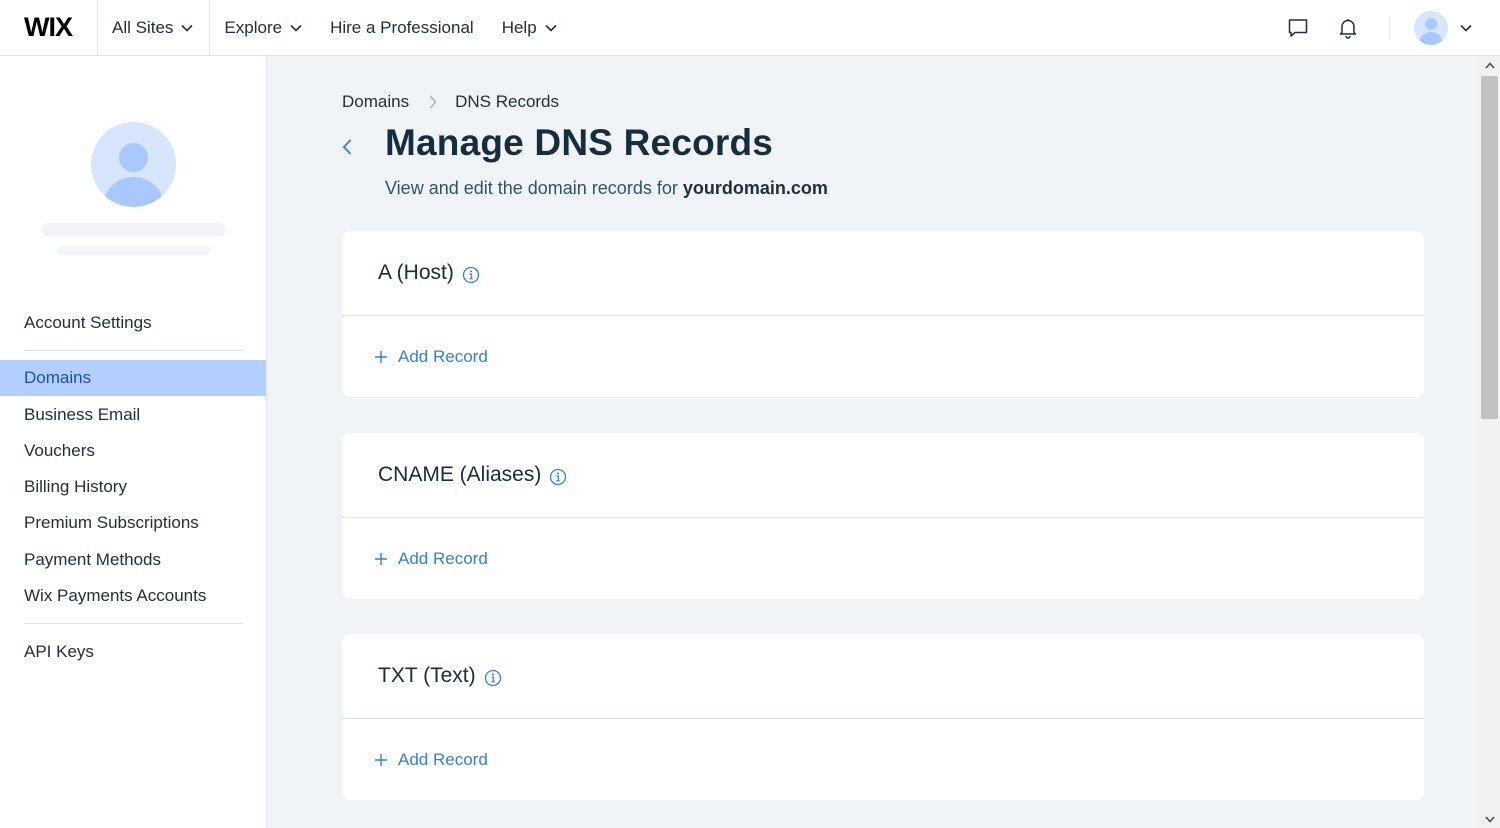 This screenshot has height=828, width=1500. Describe the element at coordinates (507, 101) in the screenshot. I see `breadcrumb-dns-records: DNS Records` at that location.